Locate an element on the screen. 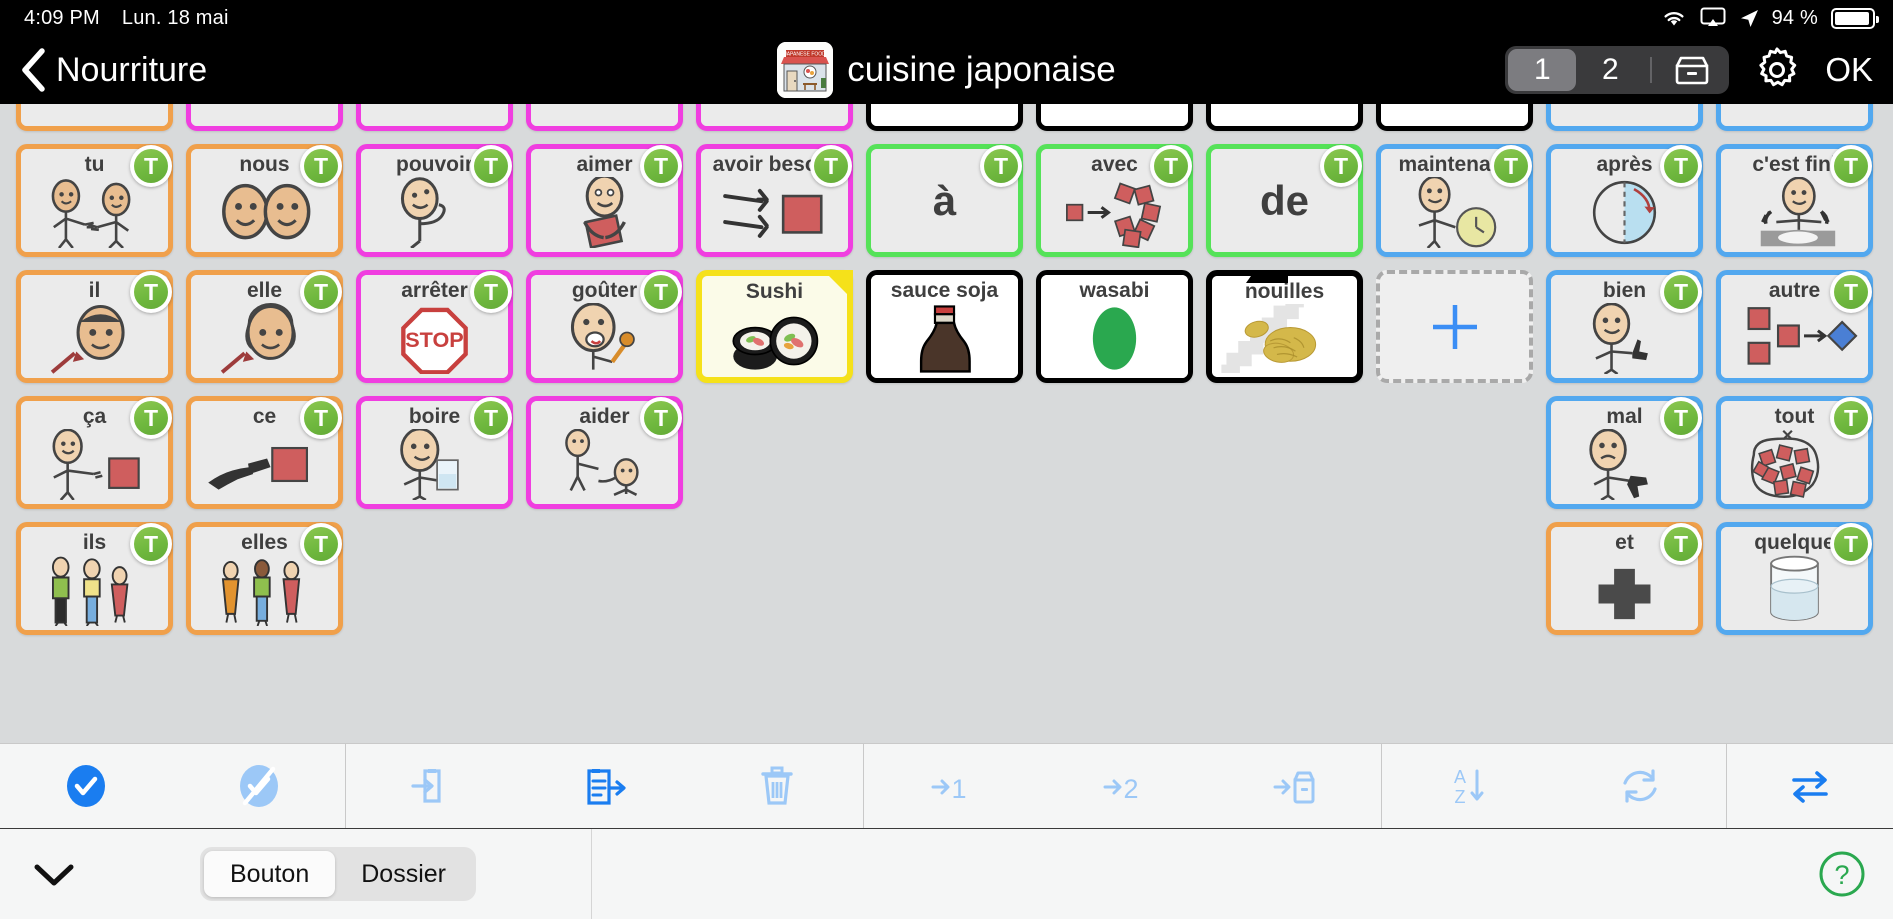  archive-tray-icon is located at coordinates (1692, 70).